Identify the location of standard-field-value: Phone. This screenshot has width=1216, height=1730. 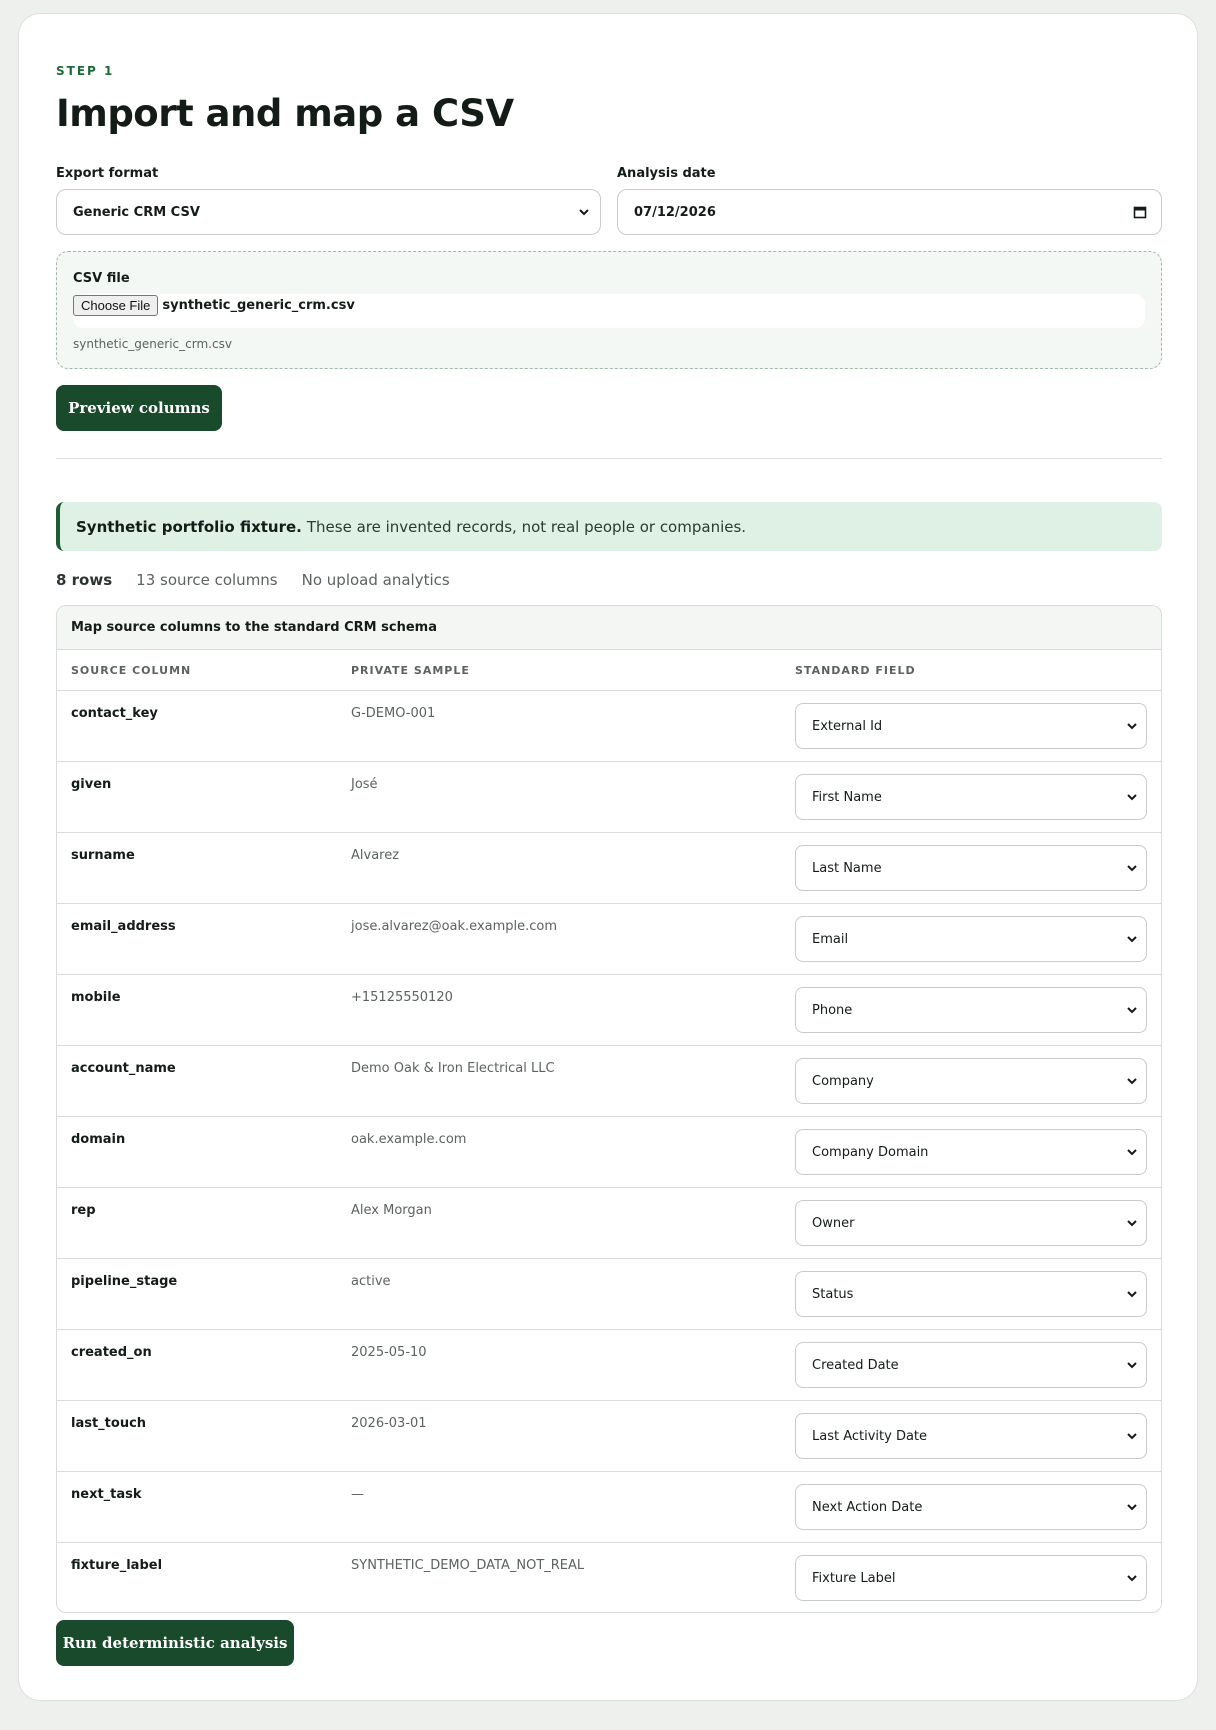
(832, 1010).